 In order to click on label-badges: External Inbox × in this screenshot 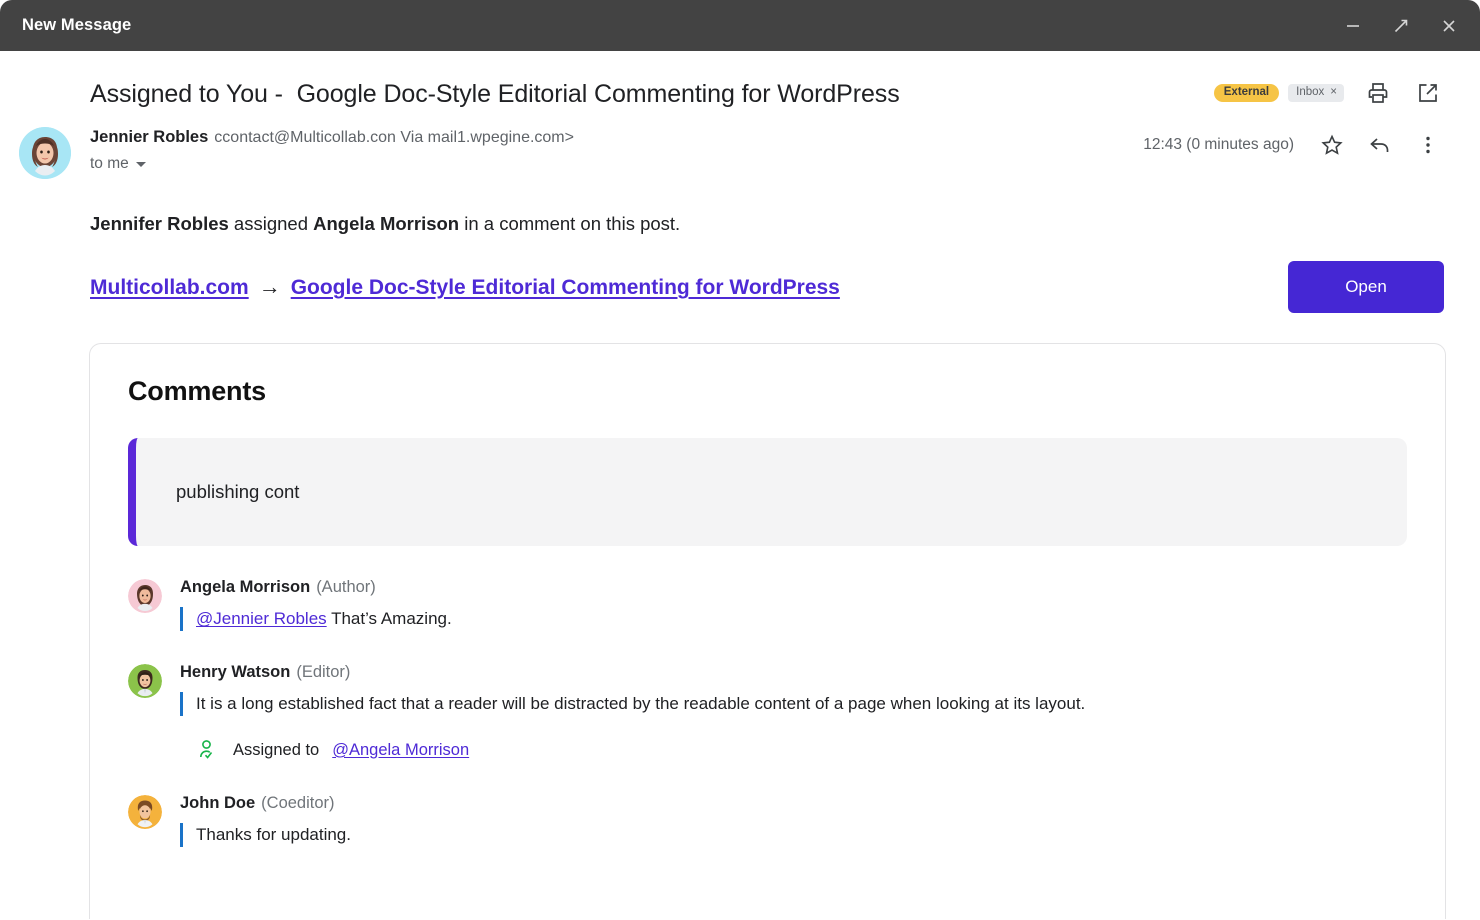, I will do `click(1278, 93)`.